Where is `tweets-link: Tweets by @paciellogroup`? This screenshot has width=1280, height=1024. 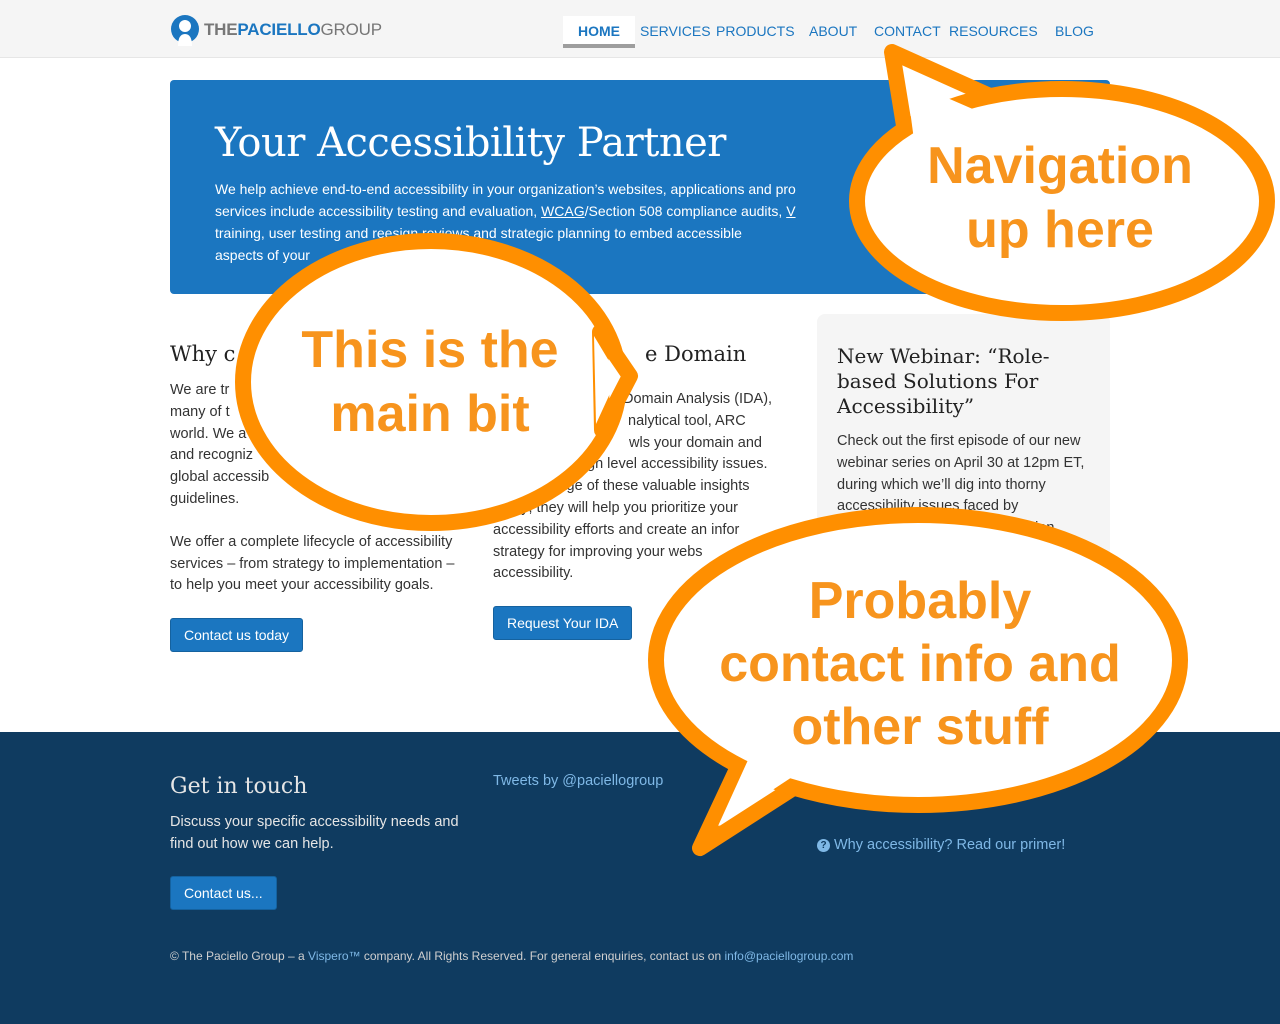
tweets-link: Tweets by @paciellogroup is located at coordinates (578, 781).